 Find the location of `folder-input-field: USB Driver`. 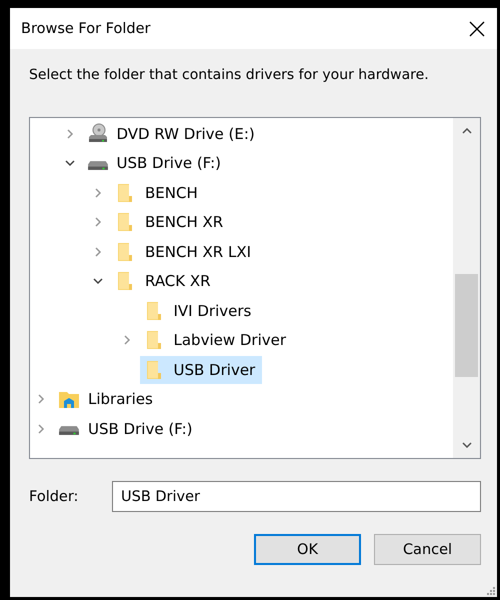

folder-input-field: USB Driver is located at coordinates (296, 496).